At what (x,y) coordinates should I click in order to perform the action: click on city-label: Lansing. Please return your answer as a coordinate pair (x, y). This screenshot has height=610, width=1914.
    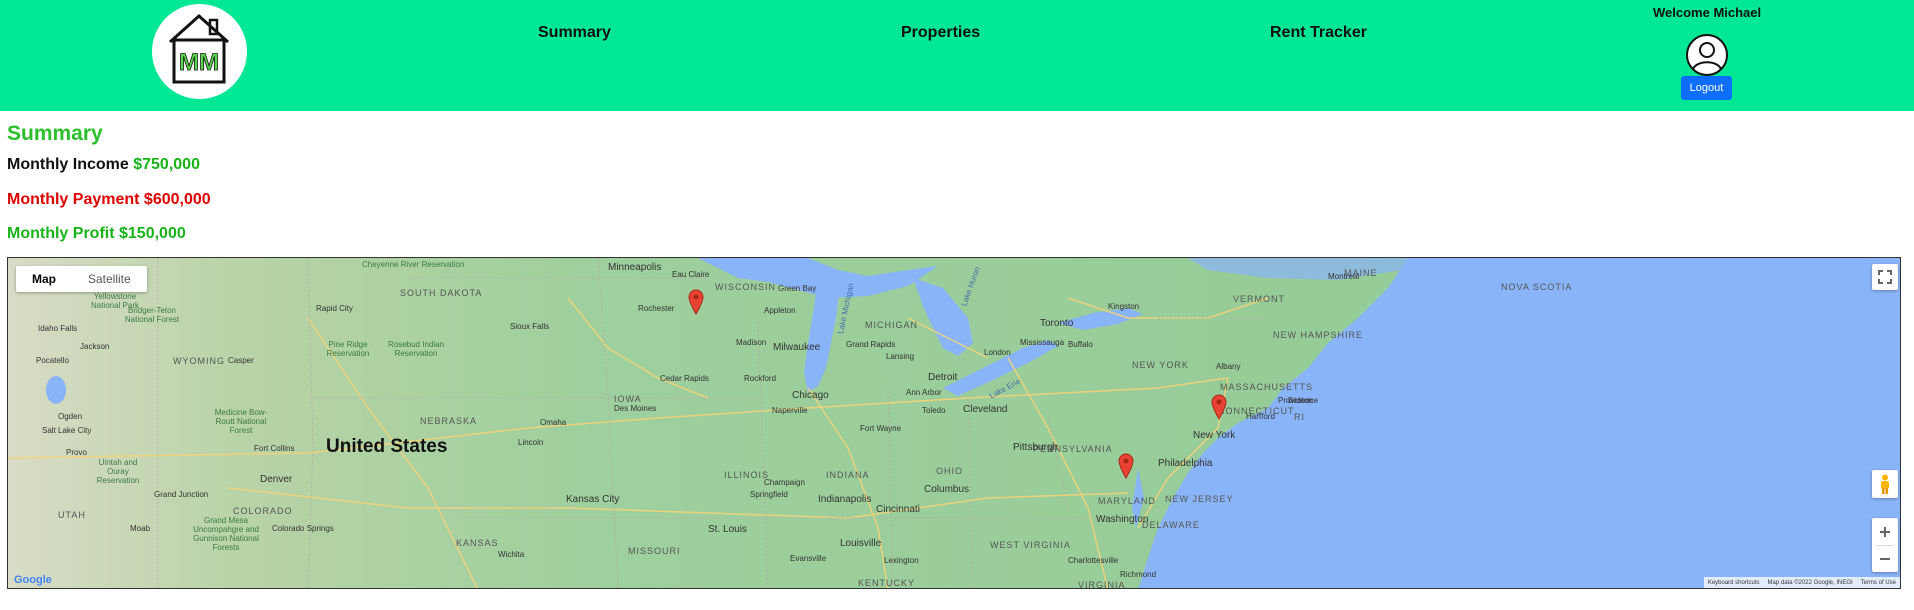
    Looking at the image, I should click on (900, 356).